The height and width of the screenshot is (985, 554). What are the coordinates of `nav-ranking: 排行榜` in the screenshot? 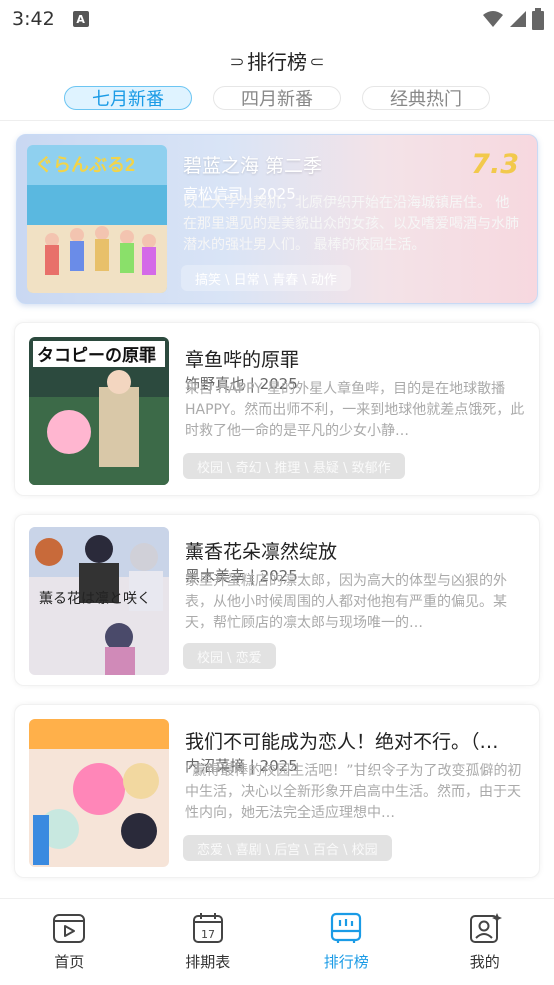 It's located at (346, 942).